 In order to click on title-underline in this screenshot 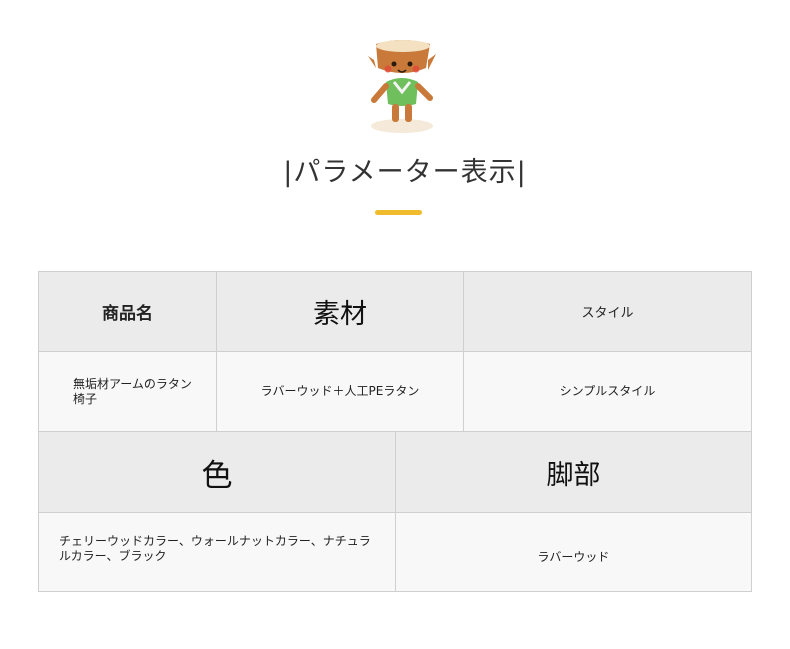, I will do `click(398, 212)`.